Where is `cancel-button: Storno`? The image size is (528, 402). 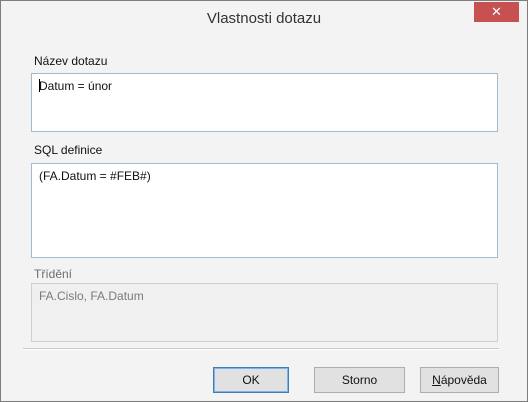
cancel-button: Storno is located at coordinates (359, 380).